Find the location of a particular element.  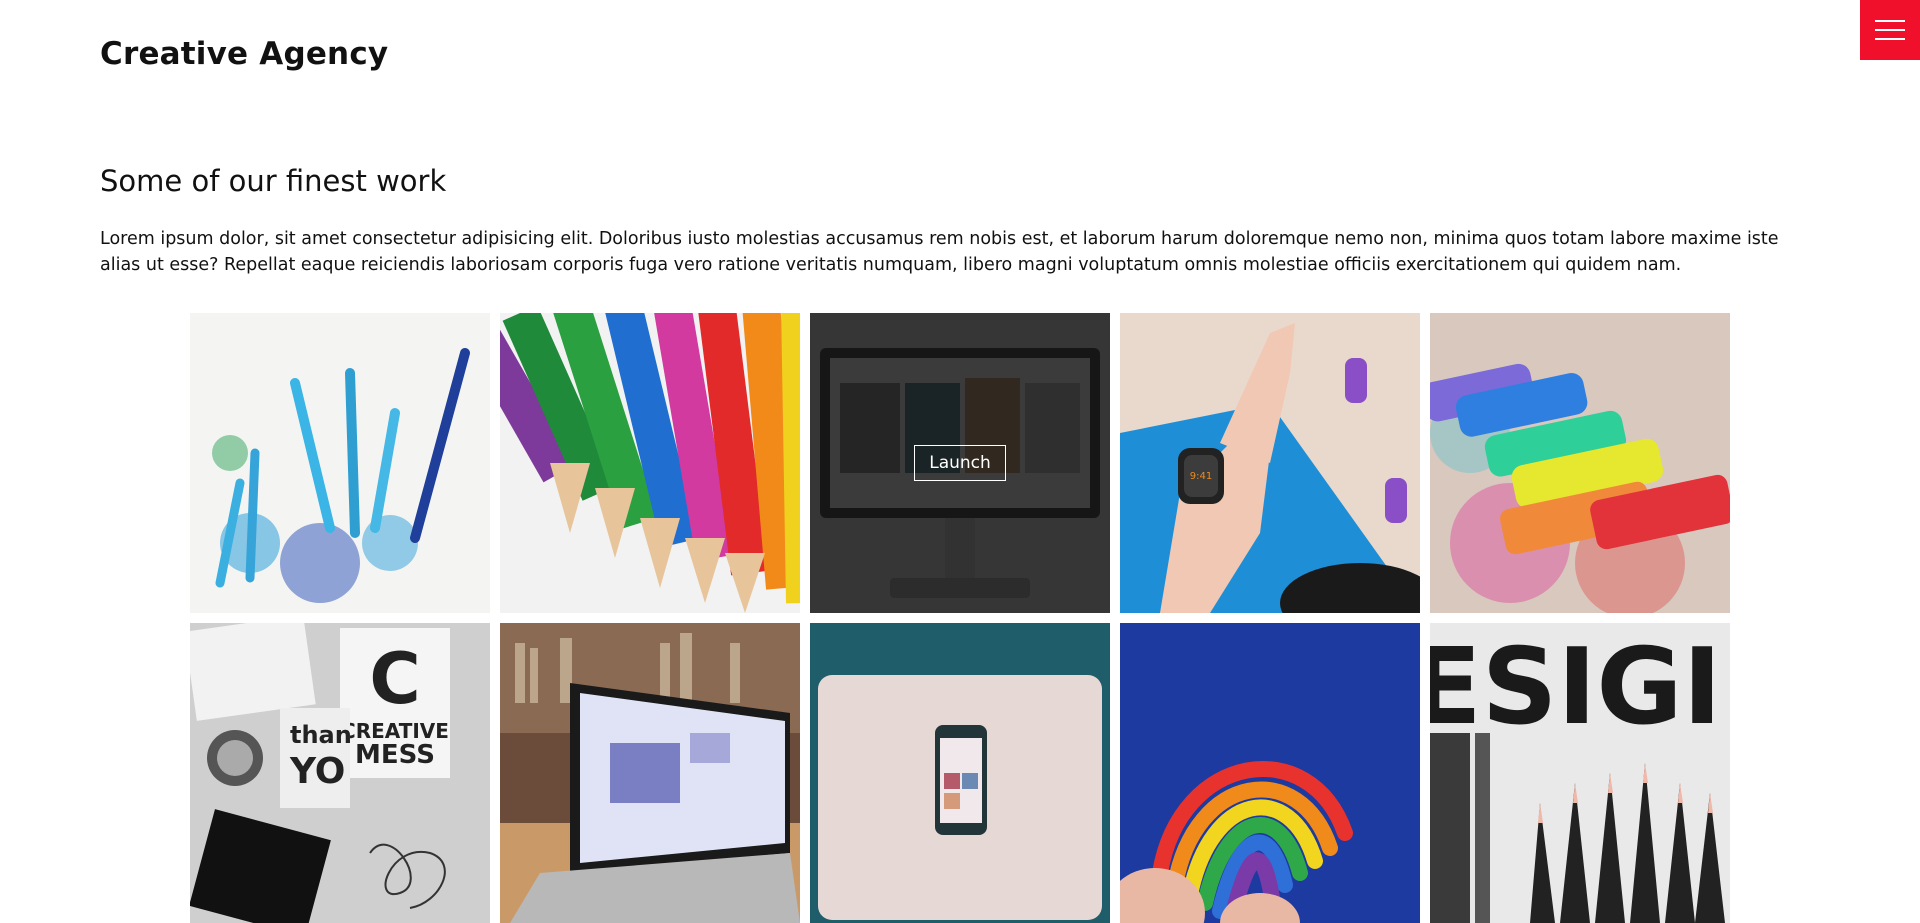

gallery-item-smartwatch: 9:41 is located at coordinates (1270, 463).